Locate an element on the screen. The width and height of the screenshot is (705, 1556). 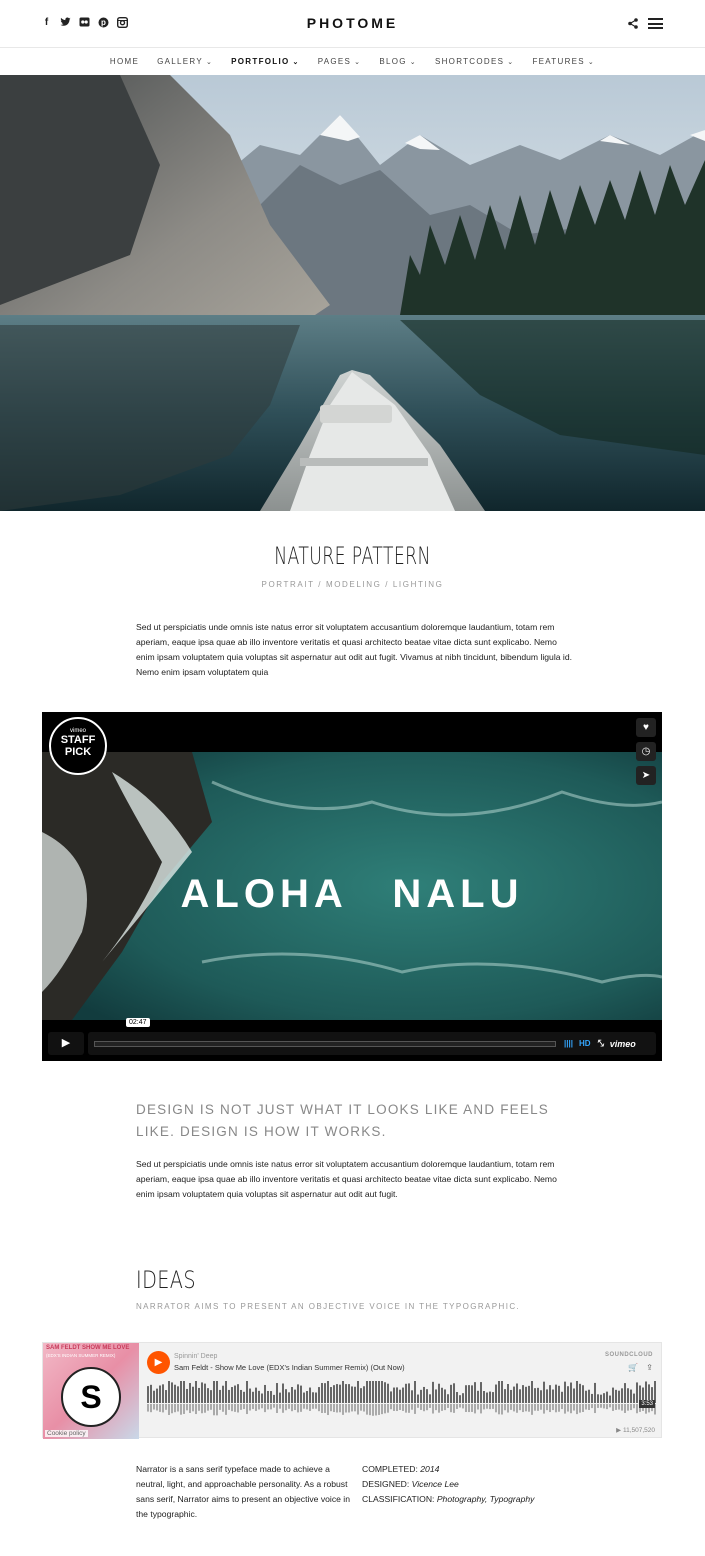
track-artist: Spinnin' Deep is located at coordinates (195, 1356).